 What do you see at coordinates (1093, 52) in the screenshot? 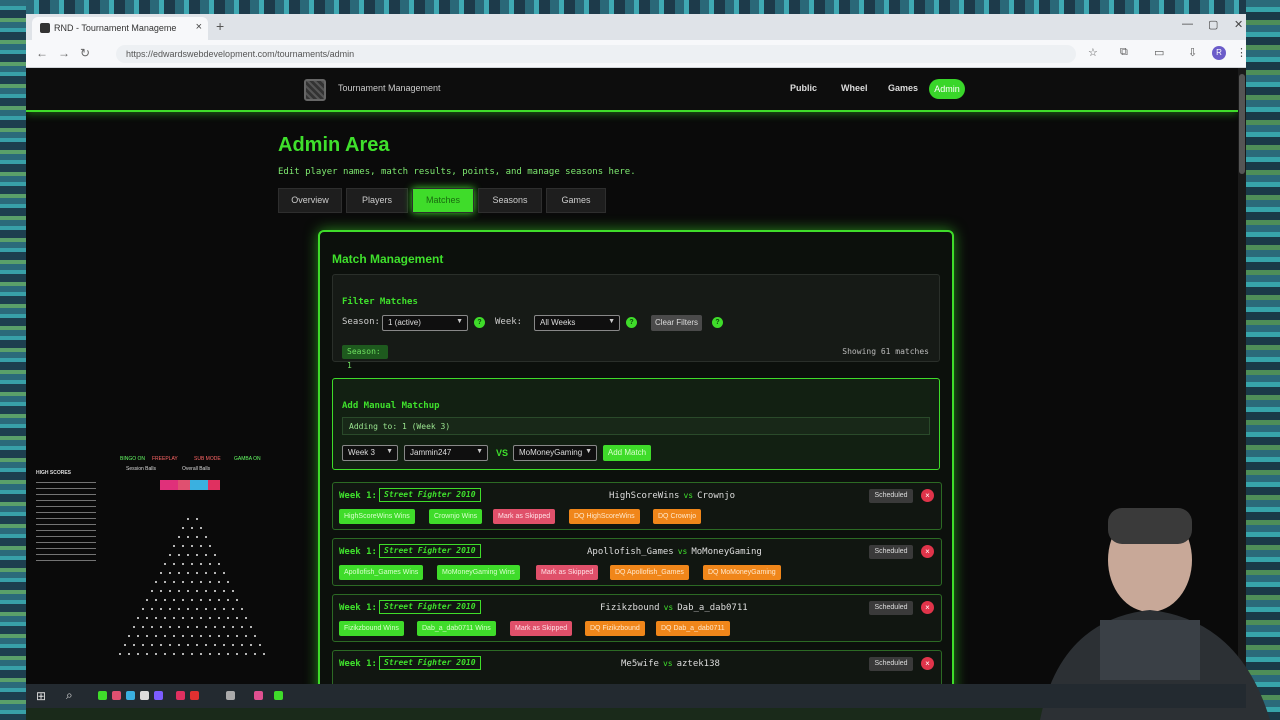
I see `bookmark-star-icon: ☆` at bounding box center [1093, 52].